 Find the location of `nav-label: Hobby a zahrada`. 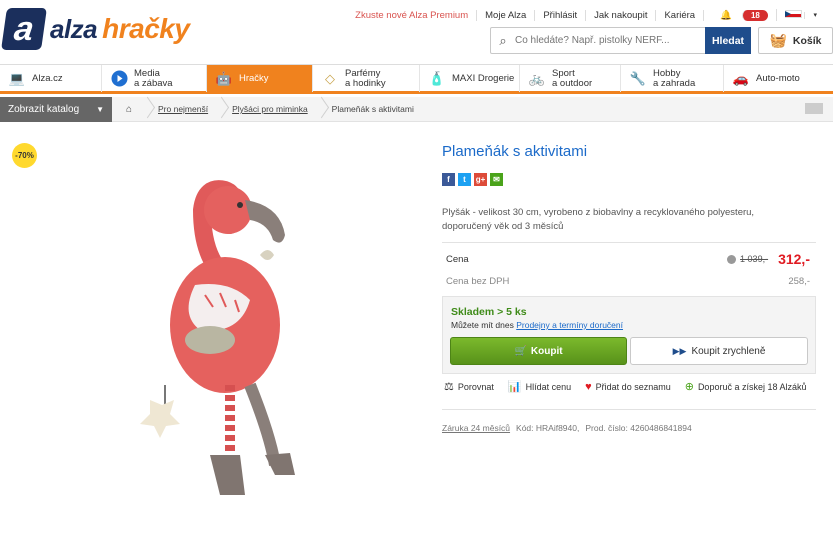

nav-label: Hobby a zahrada is located at coordinates (674, 78).